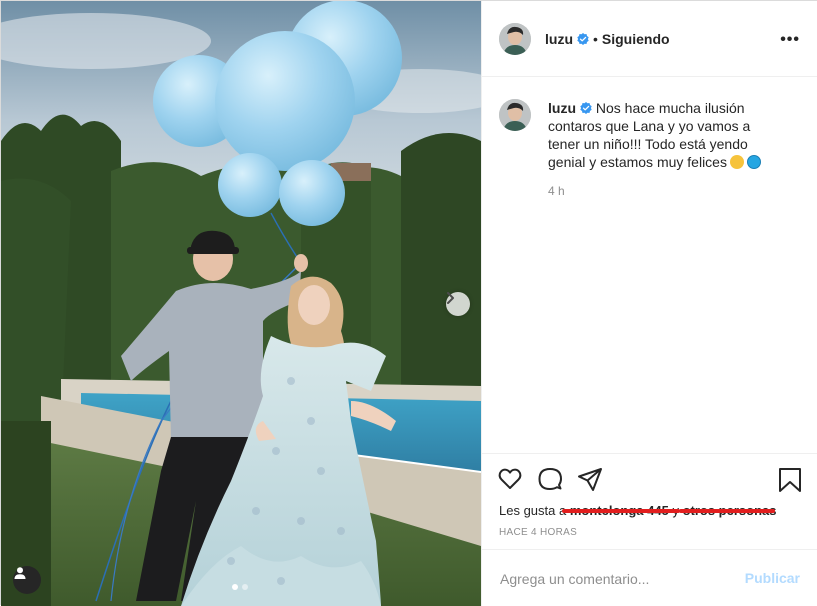 Image resolution: width=817 pixels, height=606 pixels. Describe the element at coordinates (562, 108) in the screenshot. I see `caption-username: luzu` at that location.